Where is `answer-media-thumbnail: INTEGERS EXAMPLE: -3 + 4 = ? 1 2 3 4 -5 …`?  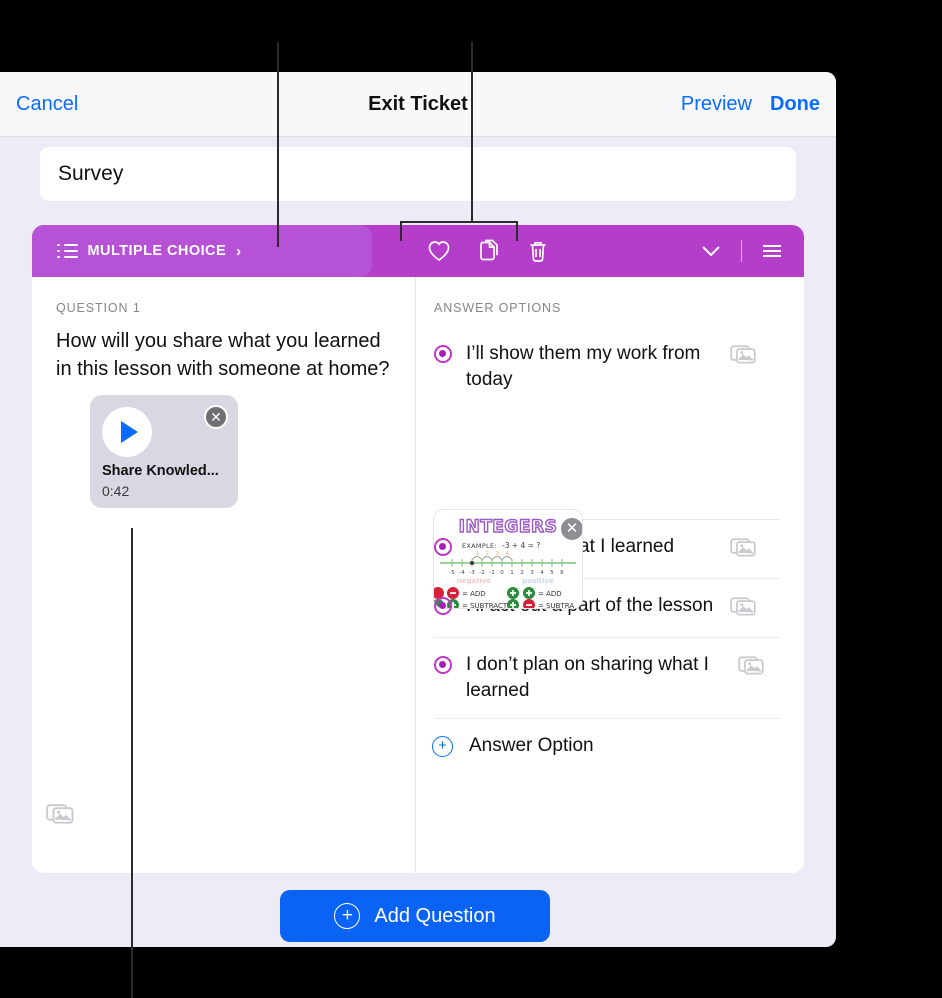 answer-media-thumbnail: INTEGERS EXAMPLE: -3 + 4 = ? 1 2 3 4 -5 … is located at coordinates (508, 559).